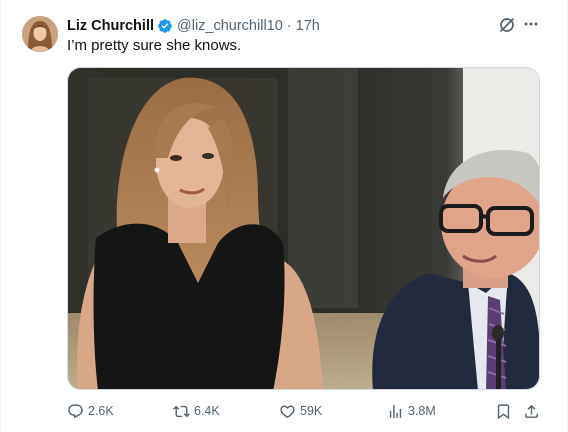  Describe the element at coordinates (181, 411) in the screenshot. I see `retweet-icon` at that location.